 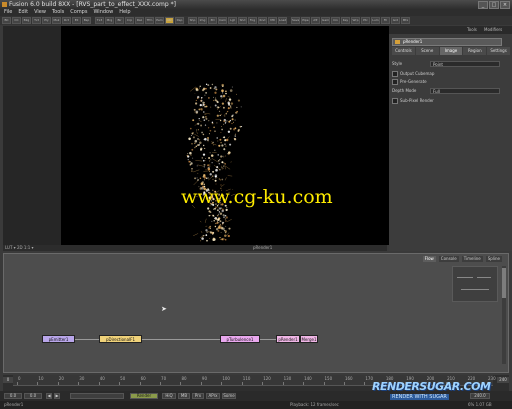 I want to click on toolbar-button-lgt: Lgt, so click(x=232, y=20).